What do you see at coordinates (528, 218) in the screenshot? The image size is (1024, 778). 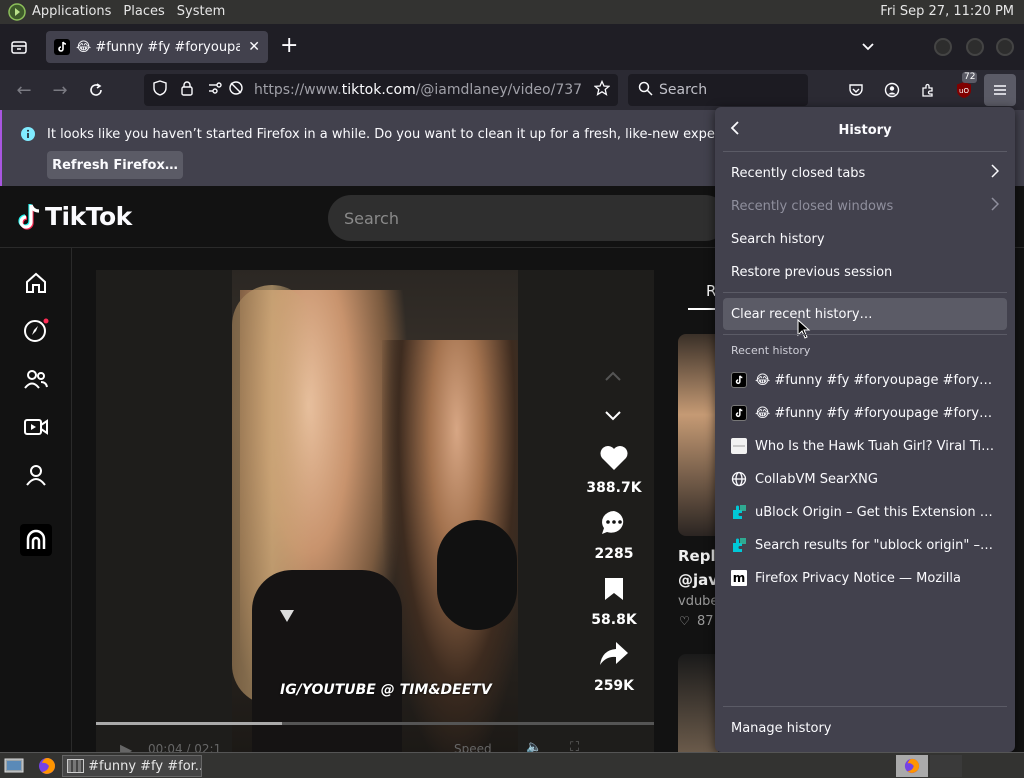 I see `tiktok-search-input: Search` at bounding box center [528, 218].